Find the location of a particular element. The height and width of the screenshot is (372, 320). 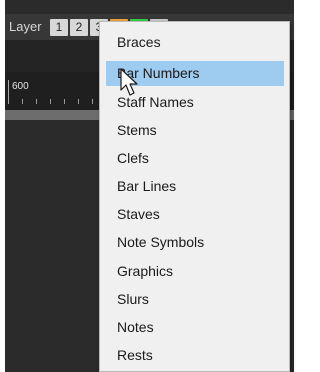

menu-item-stems: Stems is located at coordinates (195, 130).